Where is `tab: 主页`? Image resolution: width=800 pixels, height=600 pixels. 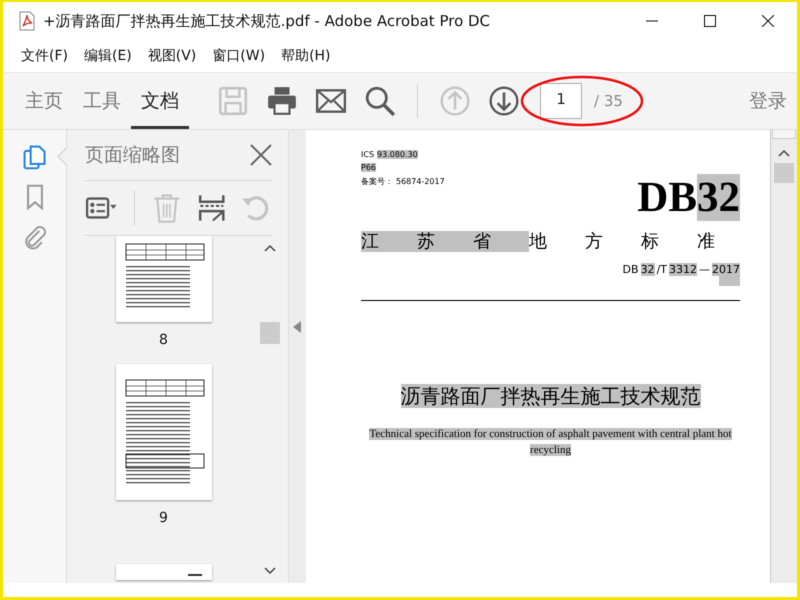 tab: 主页 is located at coordinates (44, 101).